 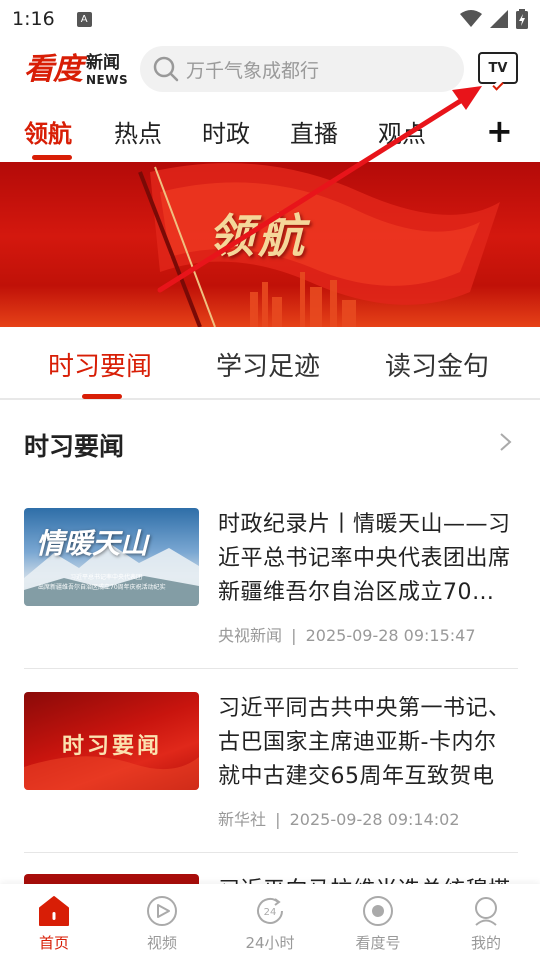 I want to click on bottom-nav: 首页 视频 24 24小时 看度号 我的, so click(x=270, y=922).